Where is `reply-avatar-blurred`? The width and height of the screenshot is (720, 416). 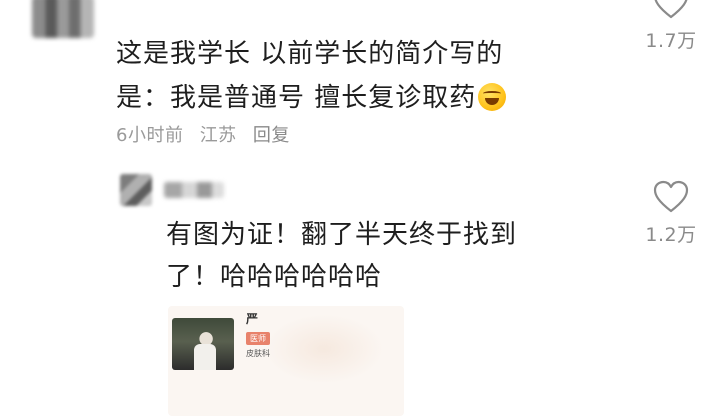 reply-avatar-blurred is located at coordinates (136, 190).